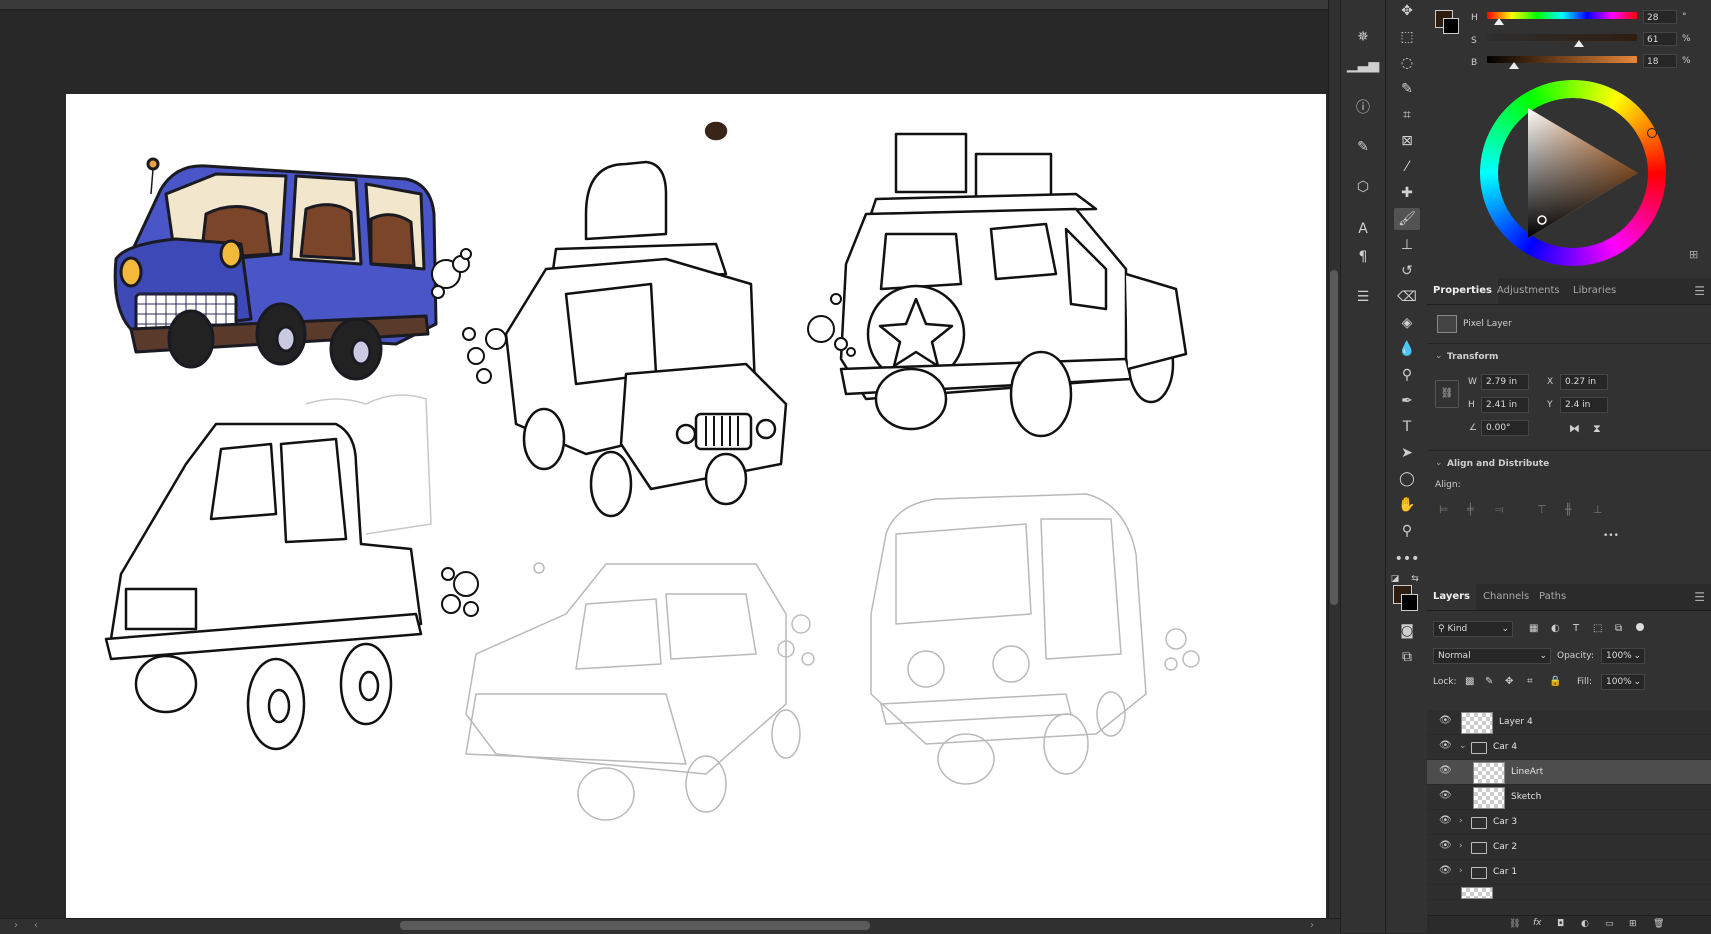 Image resolution: width=1711 pixels, height=934 pixels. What do you see at coordinates (1439, 463) in the screenshot?
I see `align-collapse-icon: ⌄` at bounding box center [1439, 463].